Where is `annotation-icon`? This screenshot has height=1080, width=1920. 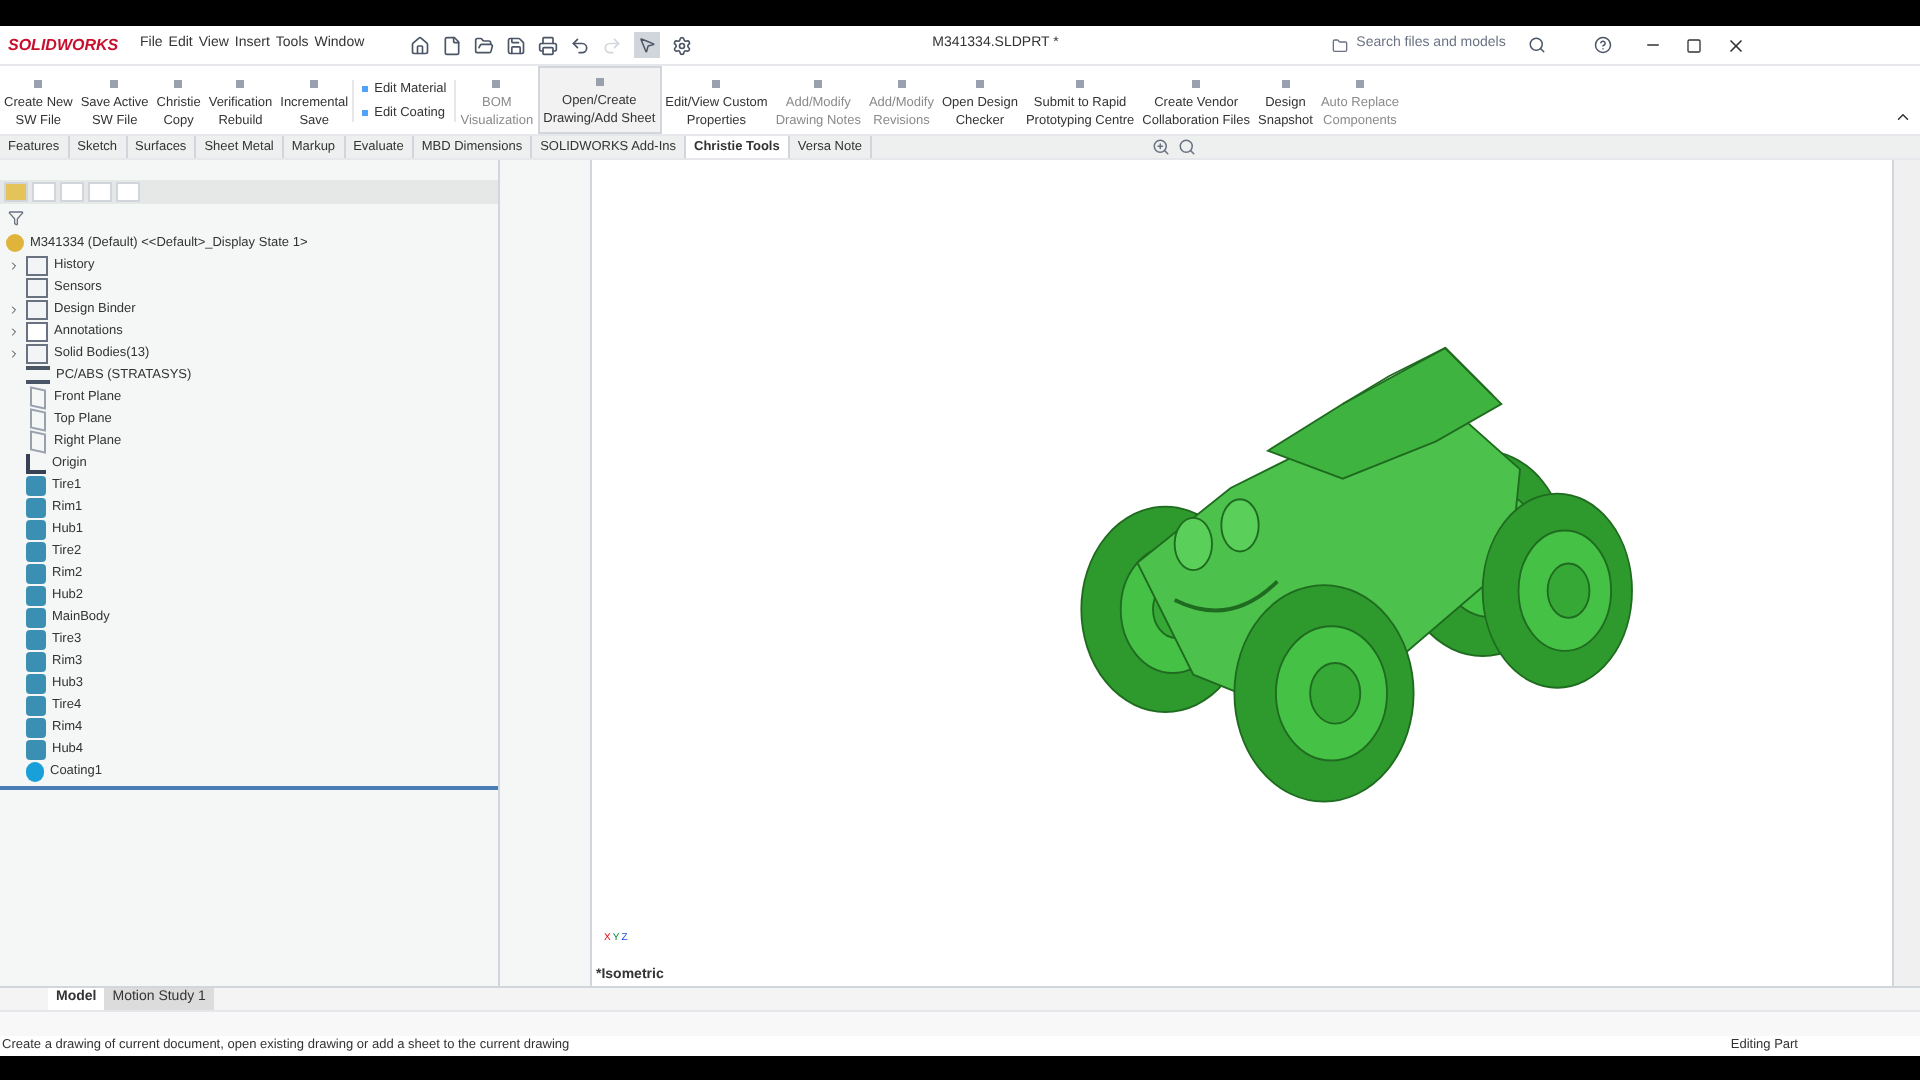 annotation-icon is located at coordinates (37, 331).